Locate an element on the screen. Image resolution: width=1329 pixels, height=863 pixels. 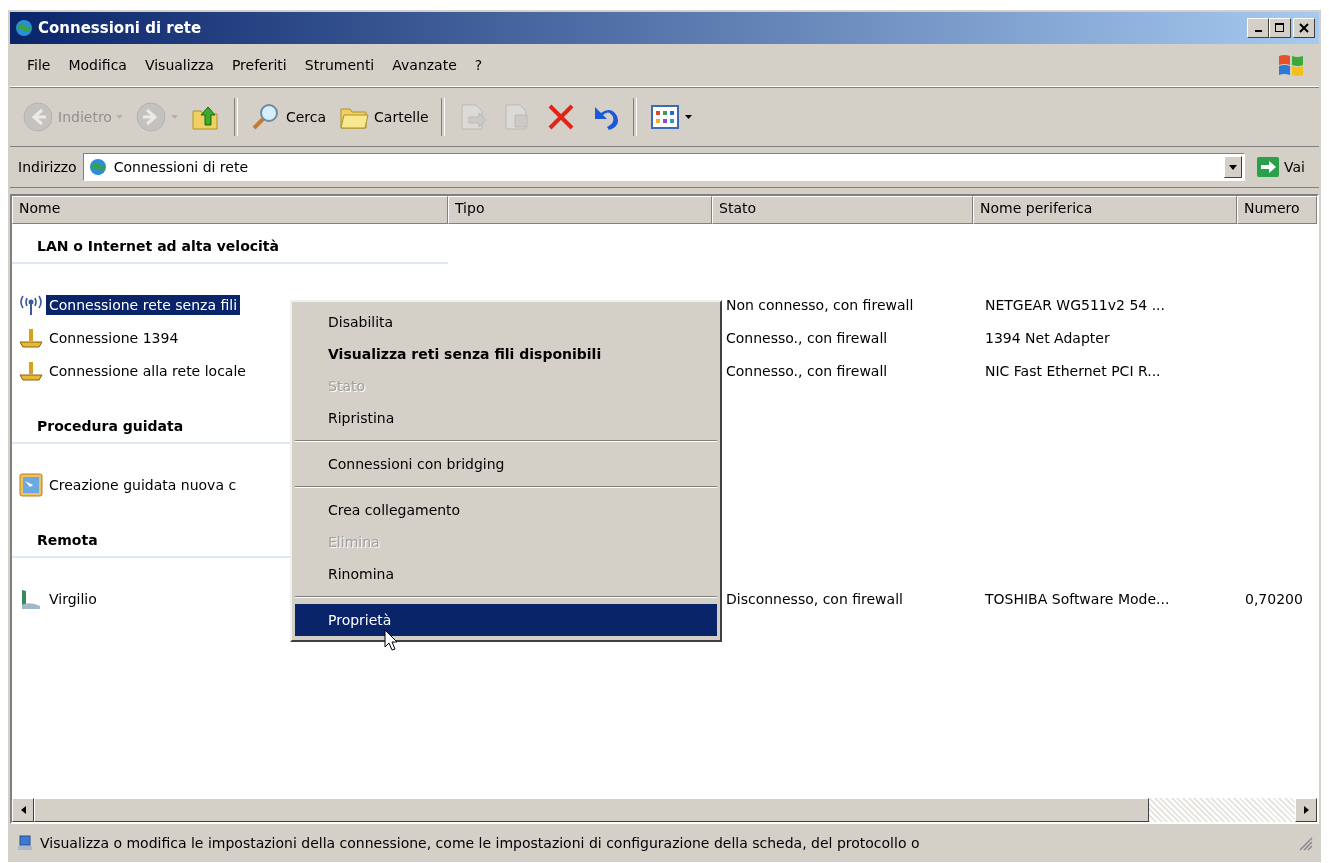
column-header: Nome is located at coordinates (230, 210).